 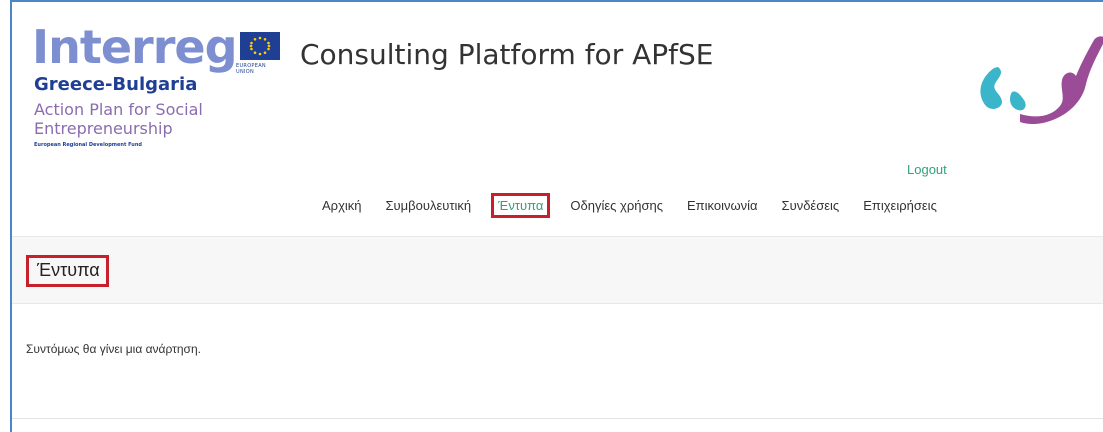 I want to click on logo-fund: European Regional Development Fund, so click(x=88, y=145).